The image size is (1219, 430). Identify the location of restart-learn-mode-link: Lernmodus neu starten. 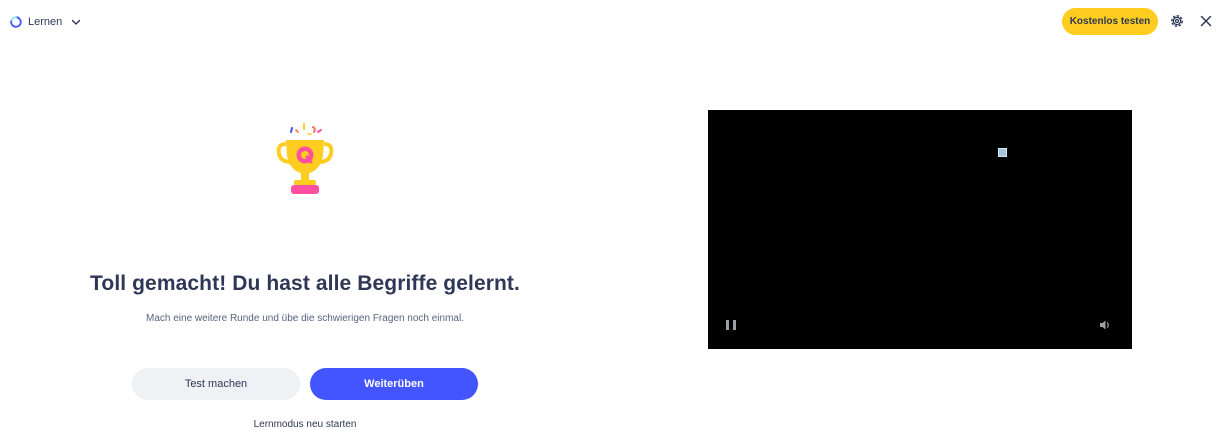
(305, 424).